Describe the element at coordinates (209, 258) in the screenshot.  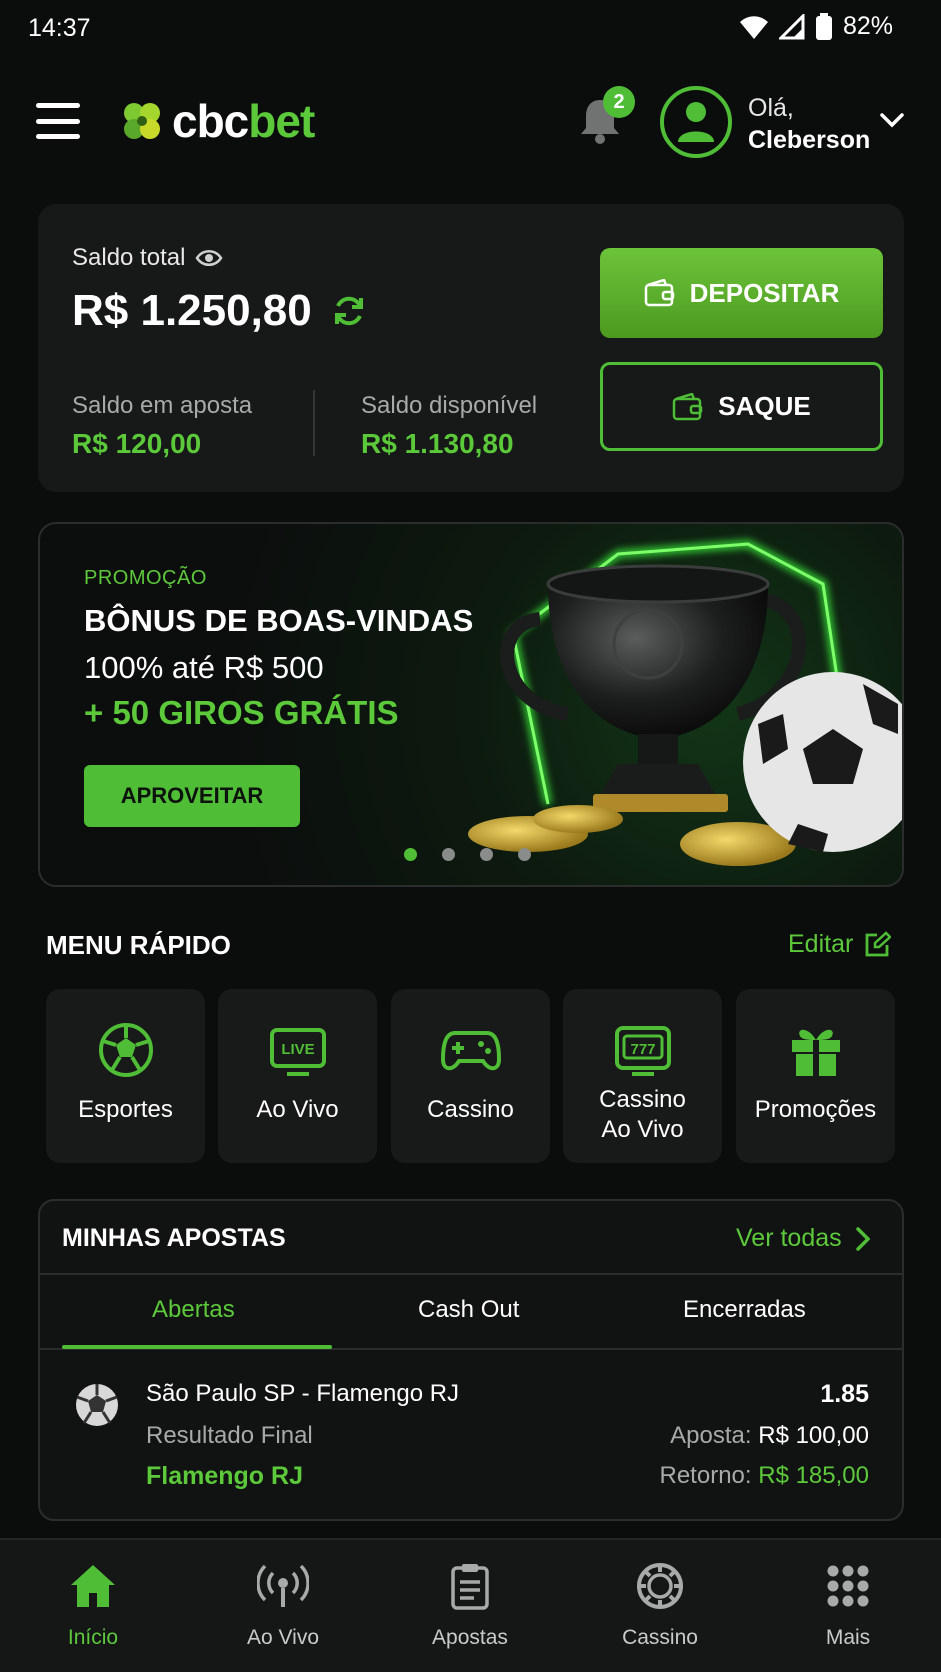
I see `eye-icon` at that location.